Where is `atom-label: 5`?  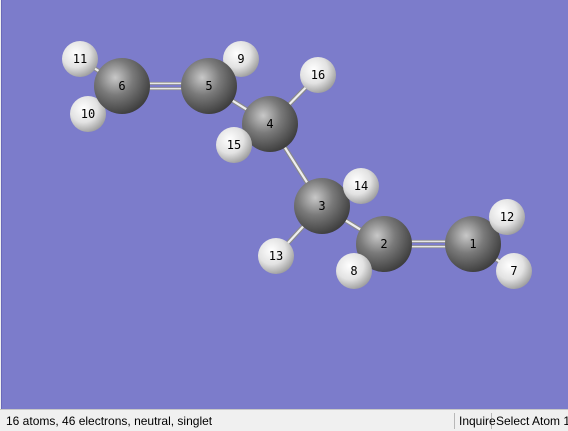
atom-label: 5 is located at coordinates (208, 86).